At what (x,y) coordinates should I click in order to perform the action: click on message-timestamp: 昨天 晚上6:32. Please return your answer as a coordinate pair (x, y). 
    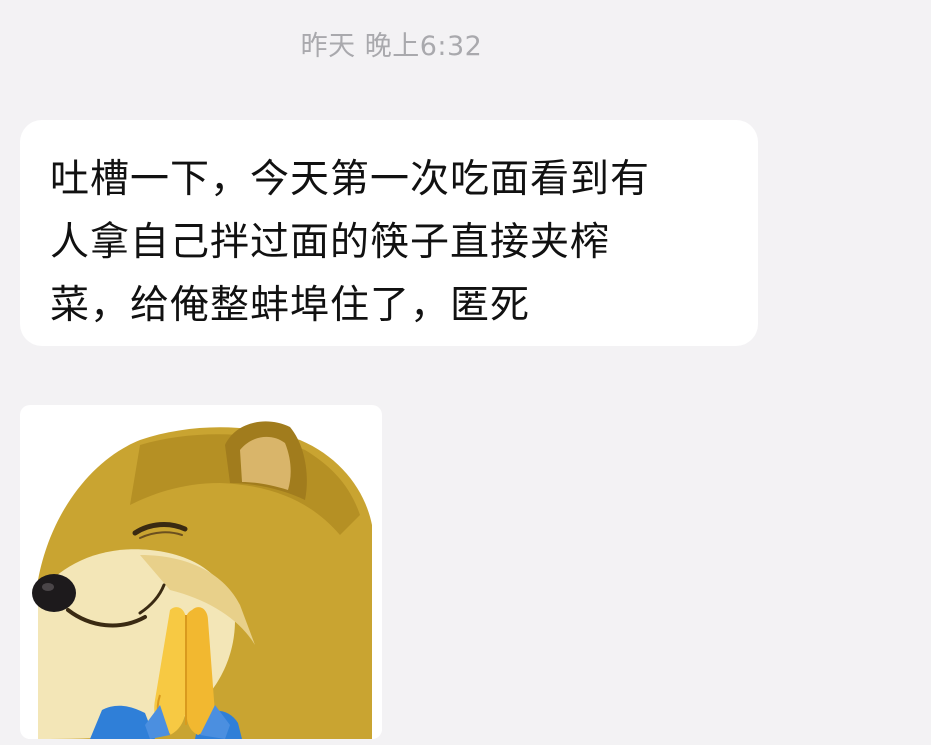
    Looking at the image, I should click on (391, 46).